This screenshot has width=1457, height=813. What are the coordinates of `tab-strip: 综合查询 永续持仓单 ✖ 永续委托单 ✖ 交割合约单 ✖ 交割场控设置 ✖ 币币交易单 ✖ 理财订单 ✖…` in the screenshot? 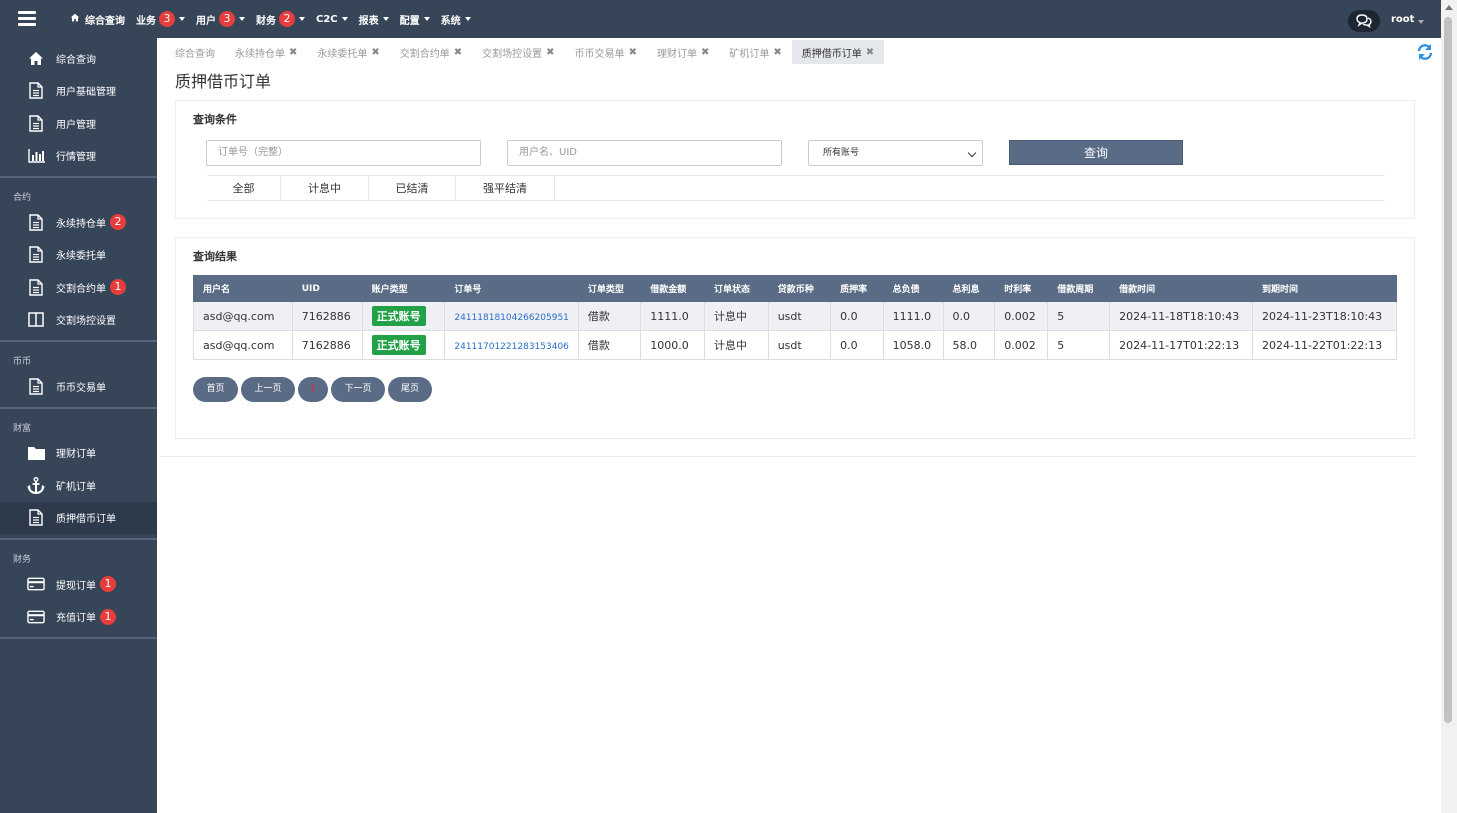 It's located at (525, 52).